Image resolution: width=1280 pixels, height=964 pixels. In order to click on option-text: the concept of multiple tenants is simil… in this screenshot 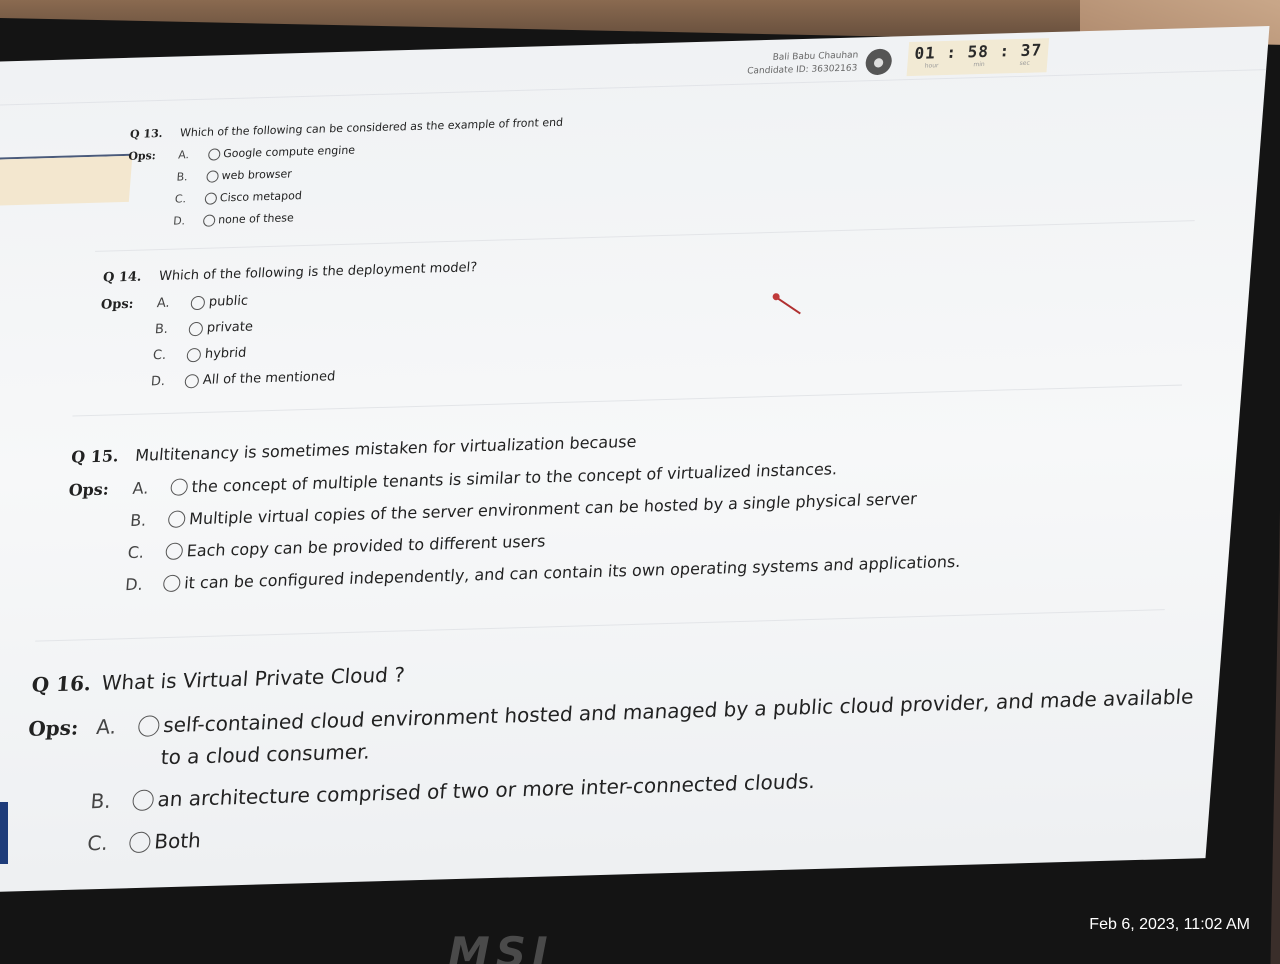, I will do `click(514, 477)`.